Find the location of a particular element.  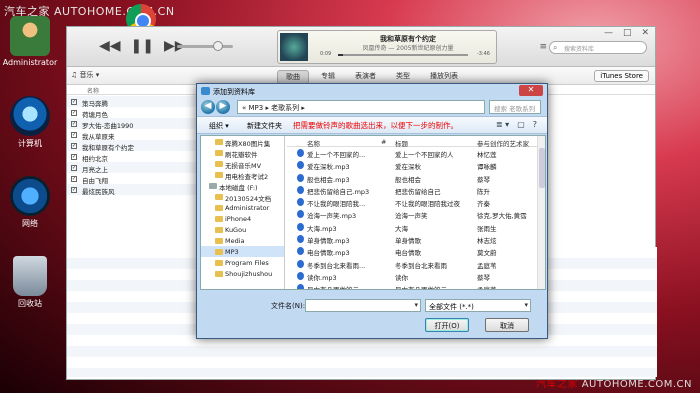

song-row: ✓ 策马奔腾 is located at coordinates (132, 102).